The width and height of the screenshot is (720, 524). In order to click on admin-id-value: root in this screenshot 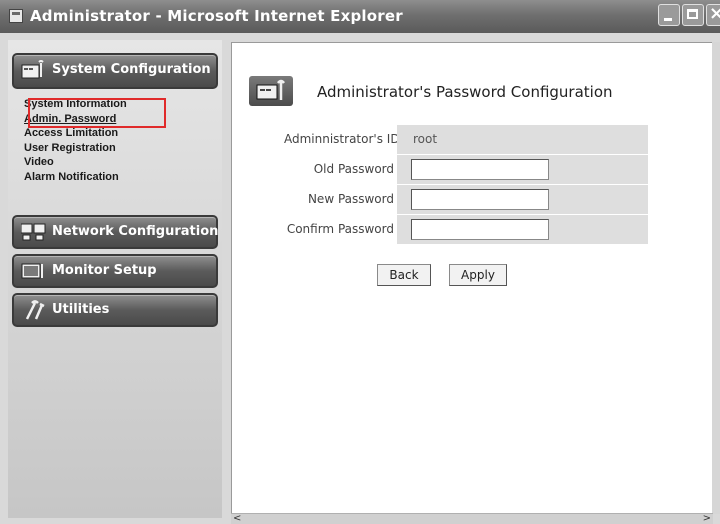, I will do `click(425, 139)`.